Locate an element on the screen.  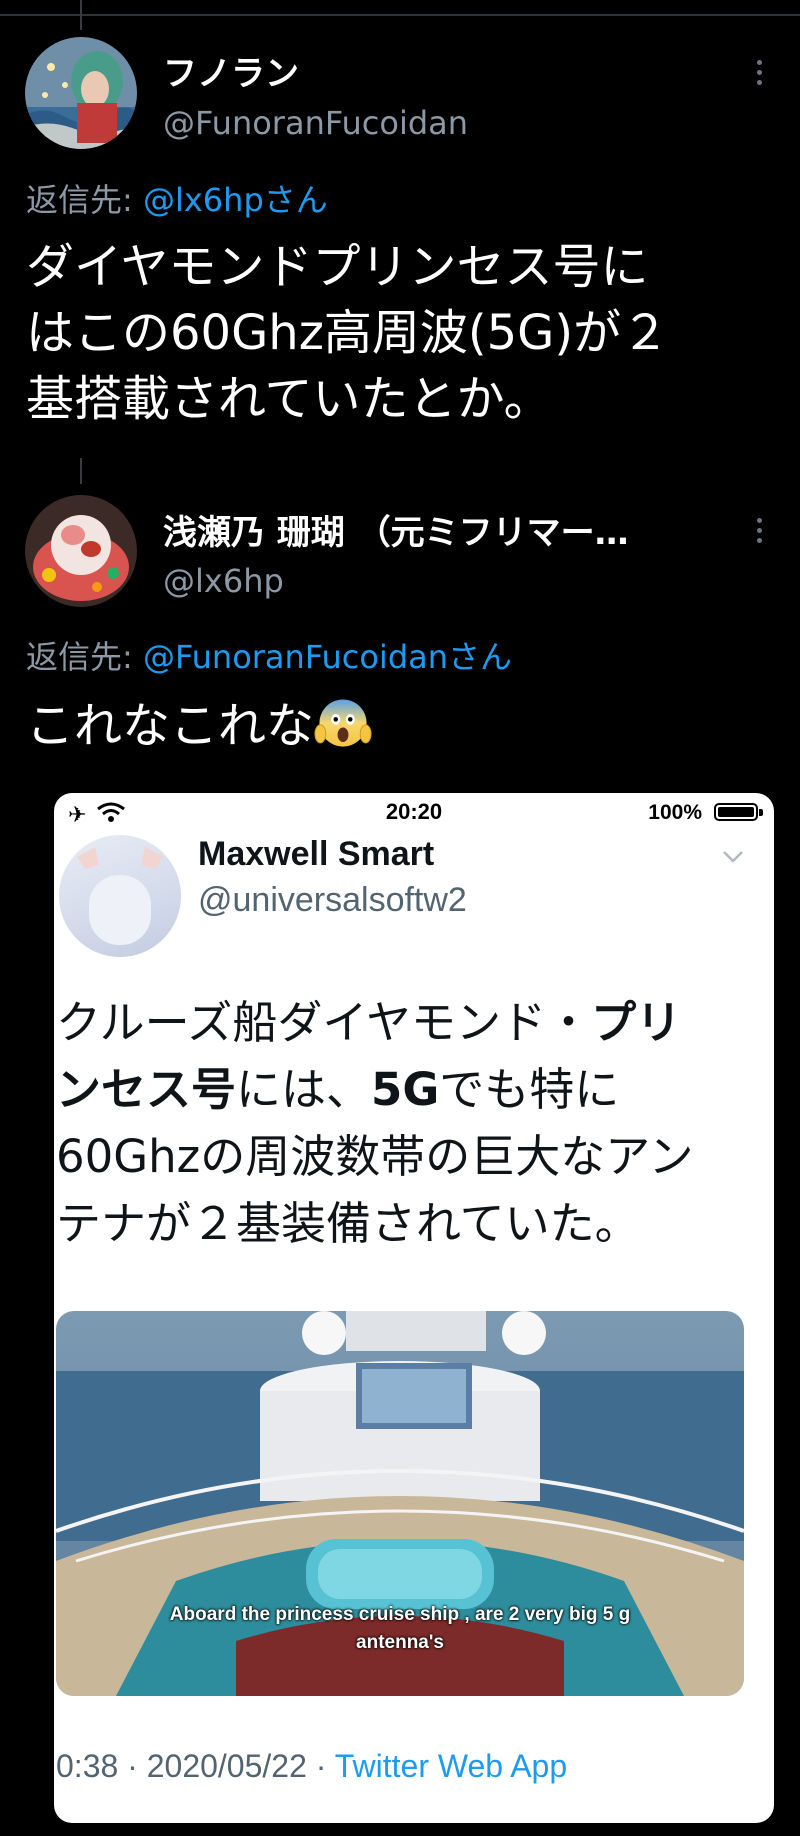
tweet-text-line: はこの60Ghz高周波(5G)が２ is located at coordinates (348, 333).